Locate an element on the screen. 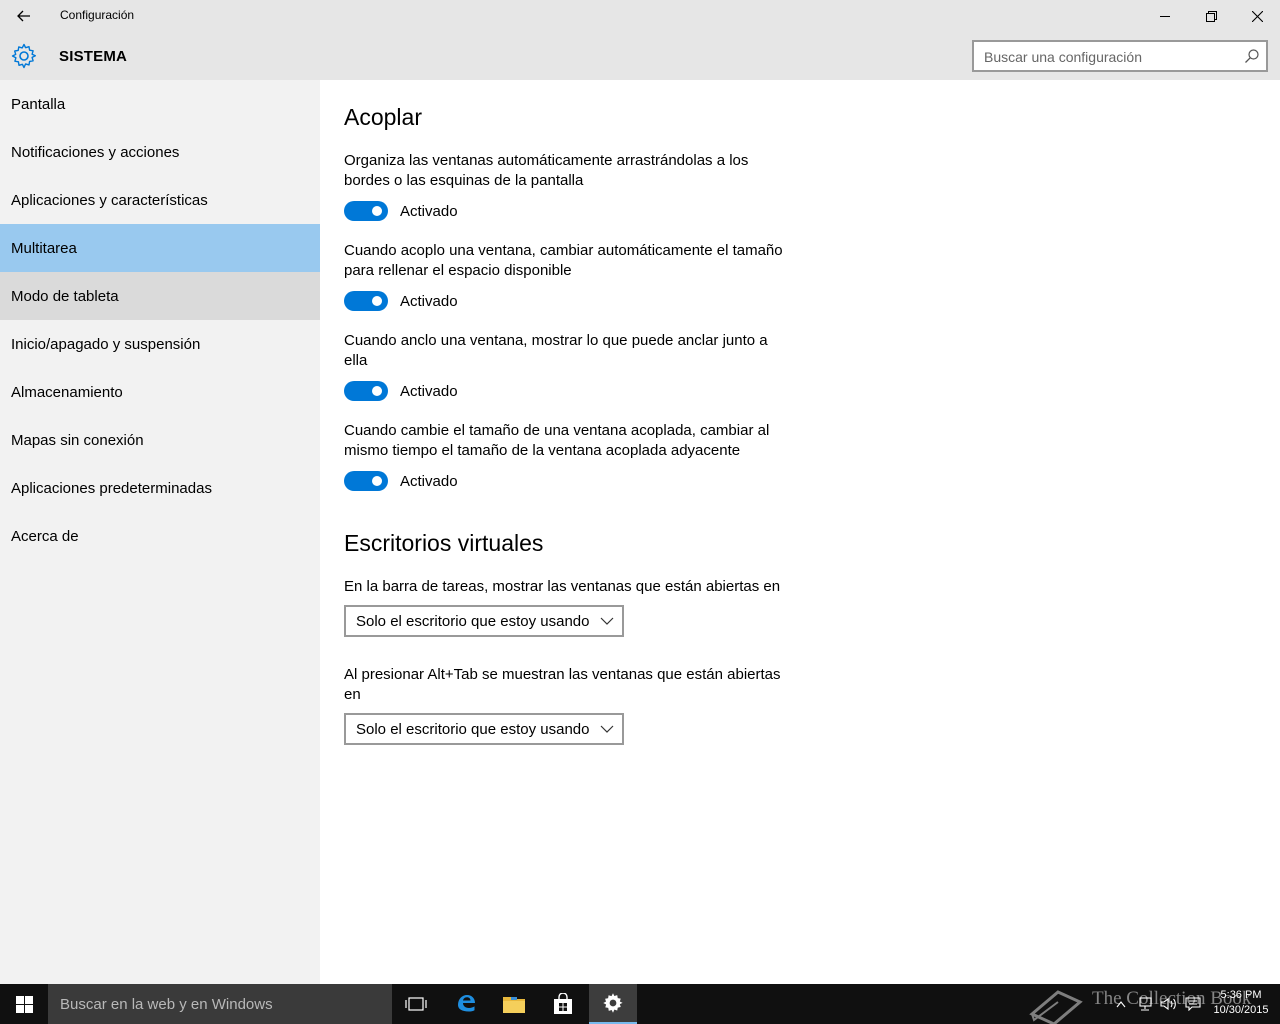 This screenshot has height=1024, width=1280. title-bar: Configuración is located at coordinates (640, 16).